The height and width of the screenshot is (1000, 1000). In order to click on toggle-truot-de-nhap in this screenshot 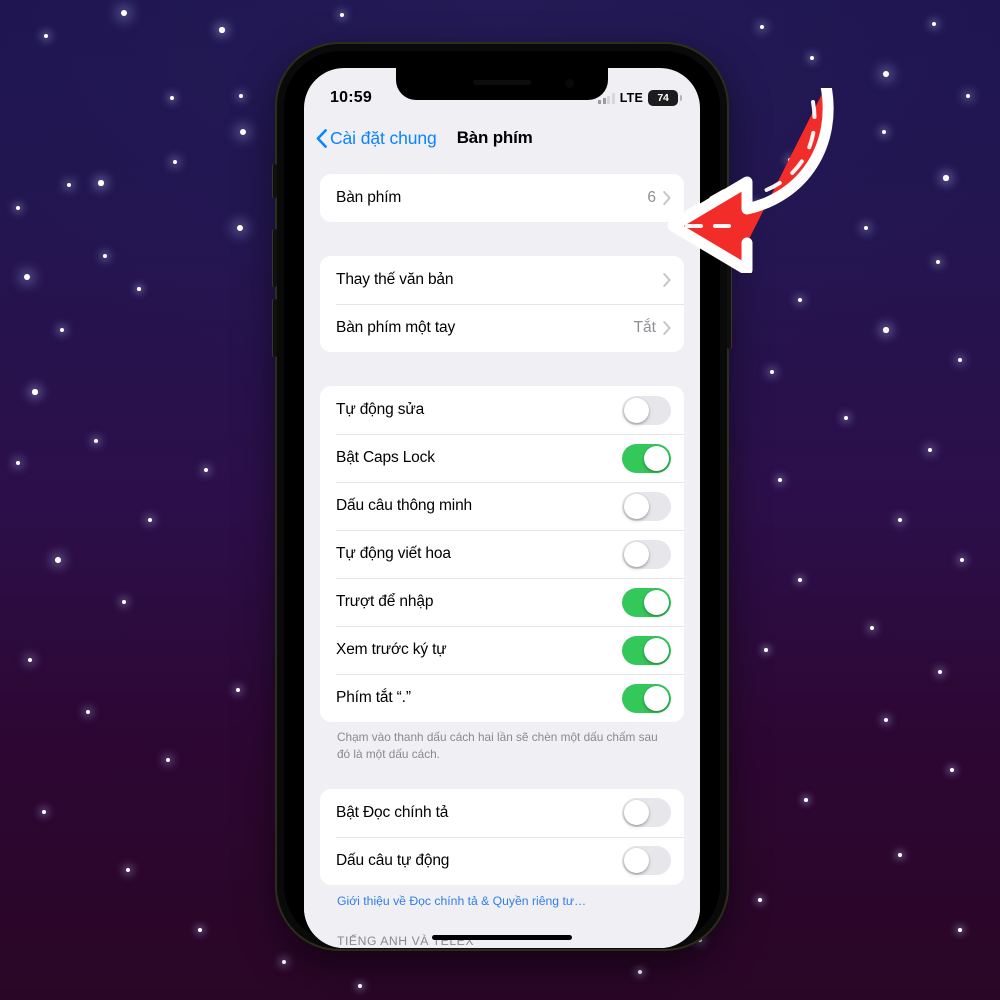, I will do `click(646, 602)`.